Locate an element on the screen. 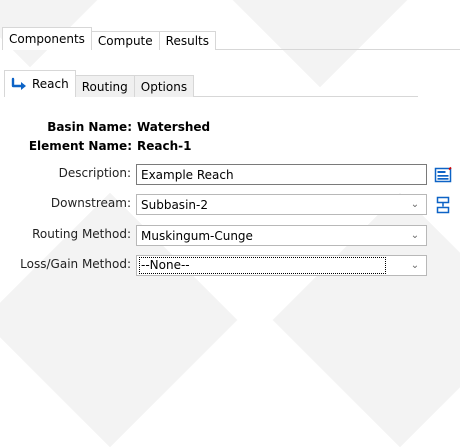 The width and height of the screenshot is (460, 447). element-name-label: Element Name: is located at coordinates (80, 146).